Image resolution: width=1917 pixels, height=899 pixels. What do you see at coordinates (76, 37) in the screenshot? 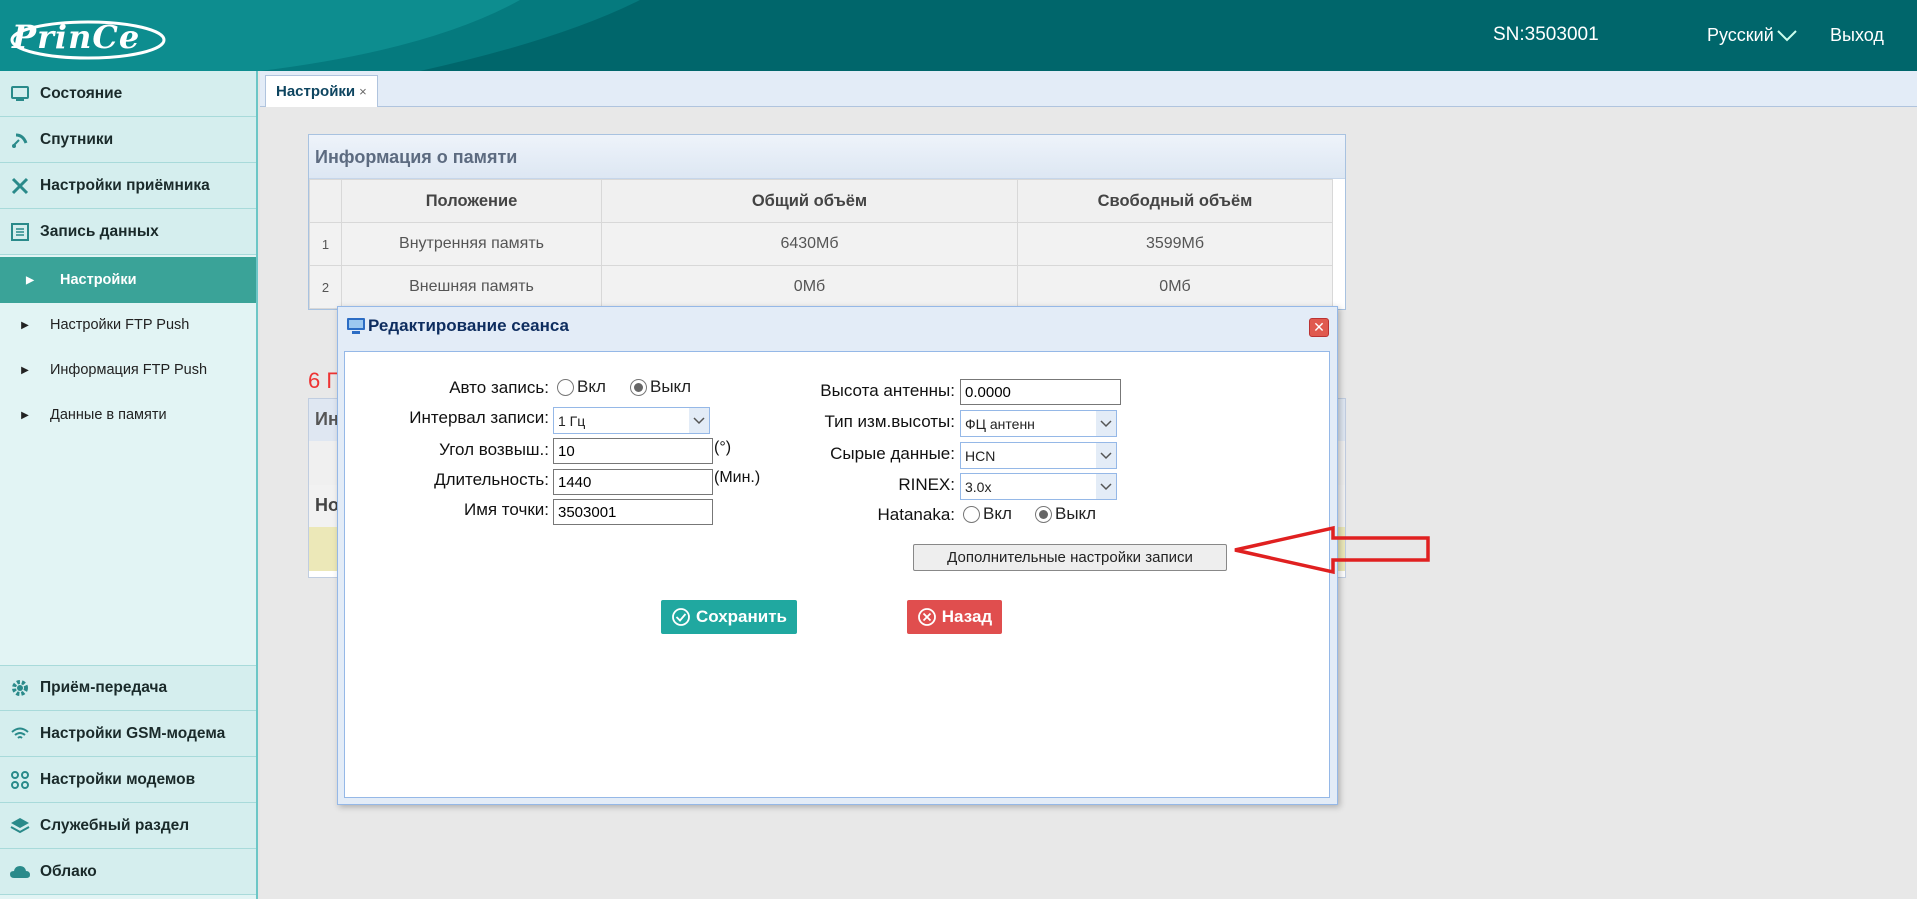
I see `logo: PrinCe` at bounding box center [76, 37].